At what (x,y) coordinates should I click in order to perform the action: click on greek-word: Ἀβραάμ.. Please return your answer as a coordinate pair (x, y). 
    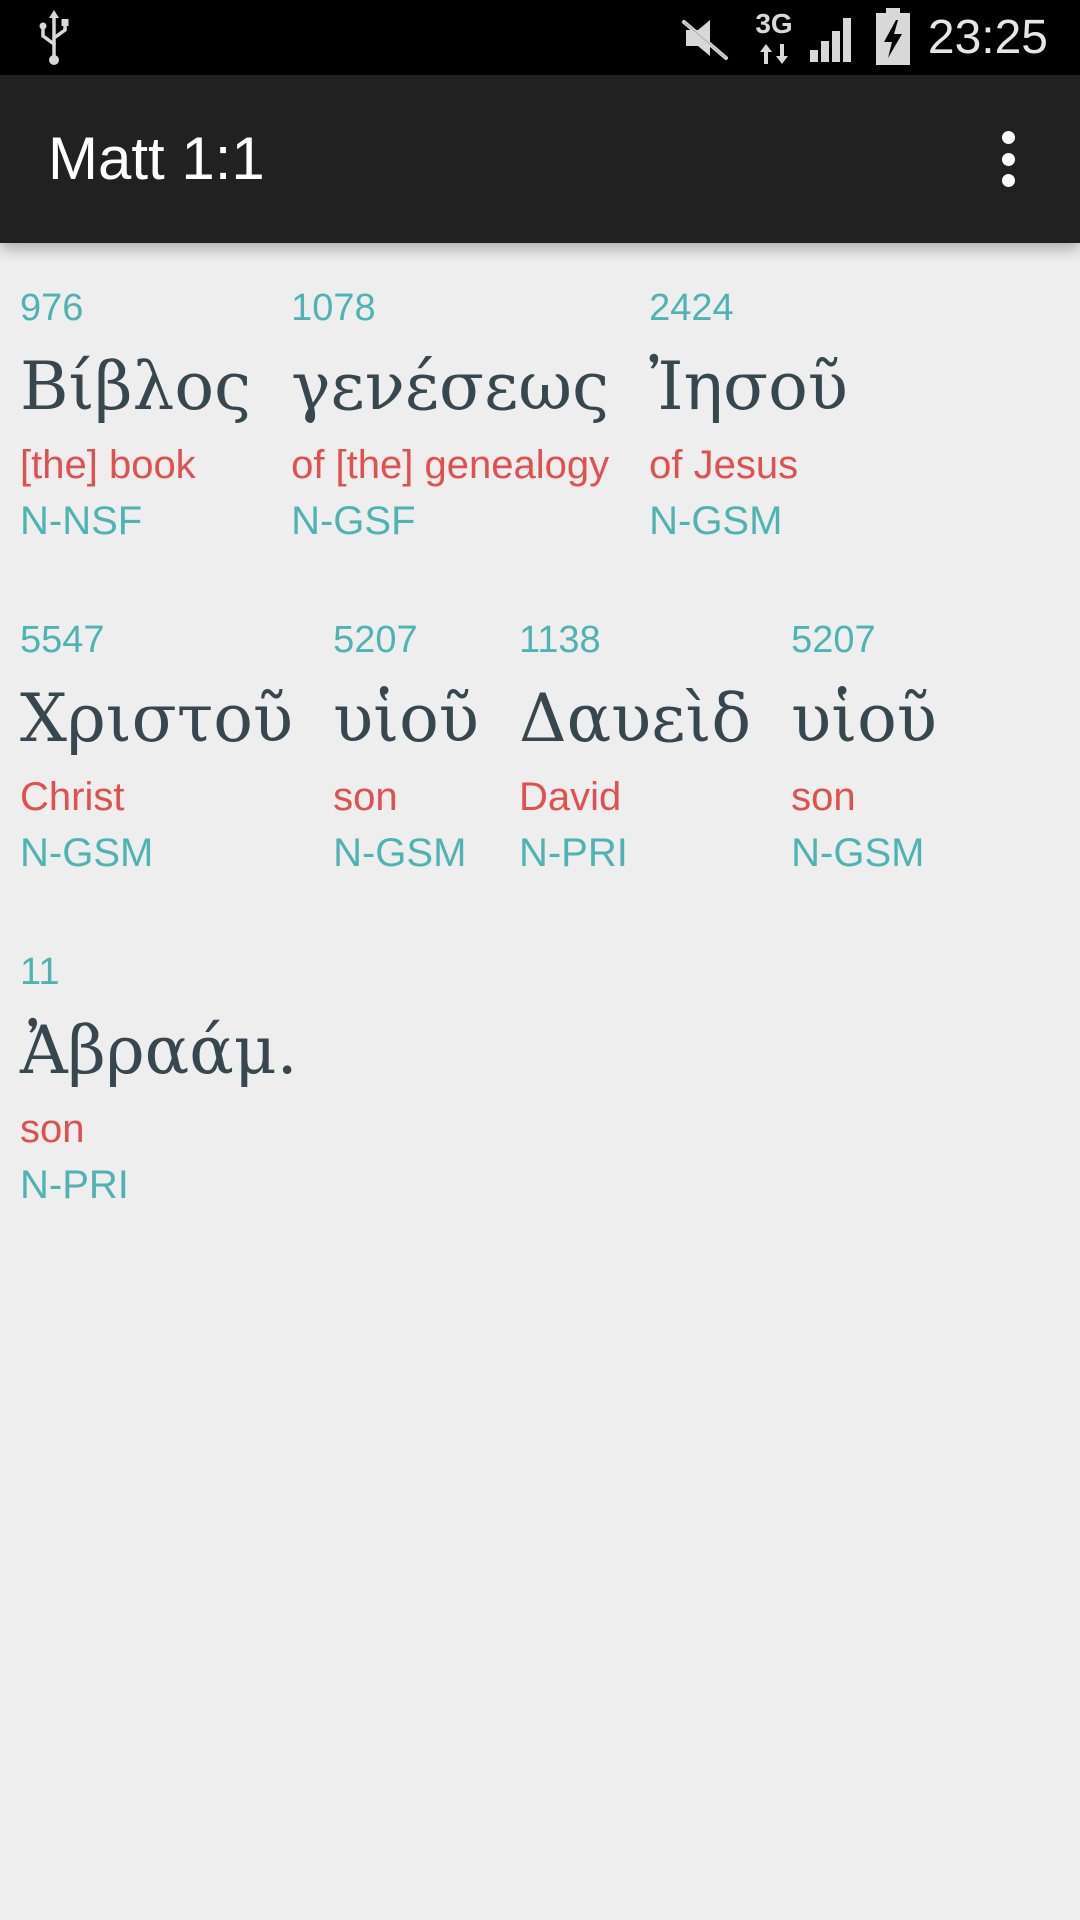
    Looking at the image, I should click on (159, 1051).